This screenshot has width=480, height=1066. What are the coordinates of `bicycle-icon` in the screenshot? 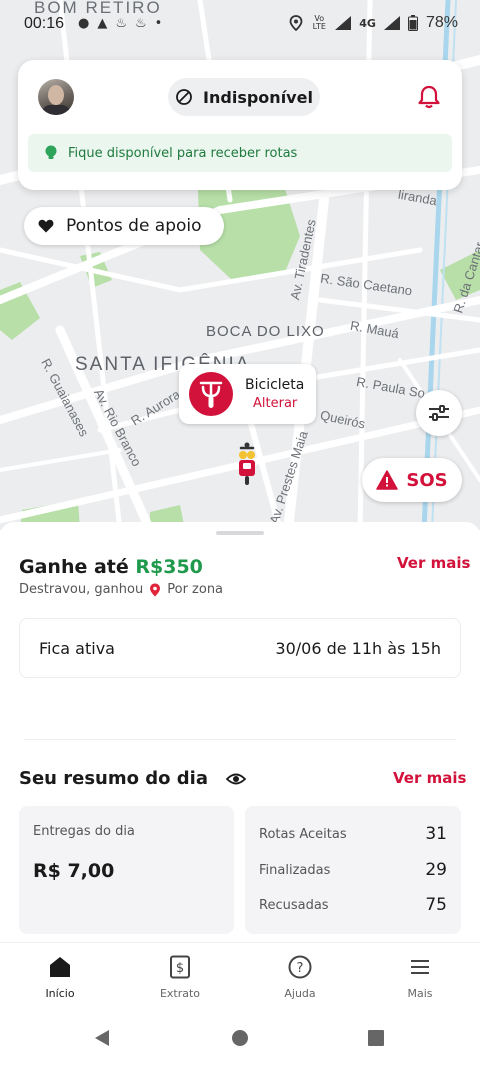 It's located at (211, 394).